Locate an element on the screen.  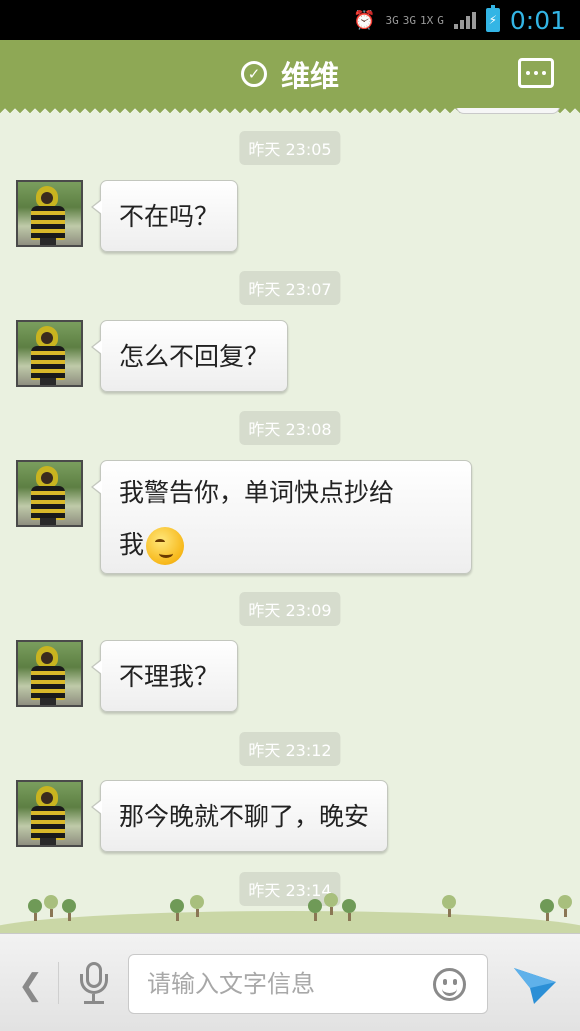
network-label: 1X is located at coordinates (426, 20).